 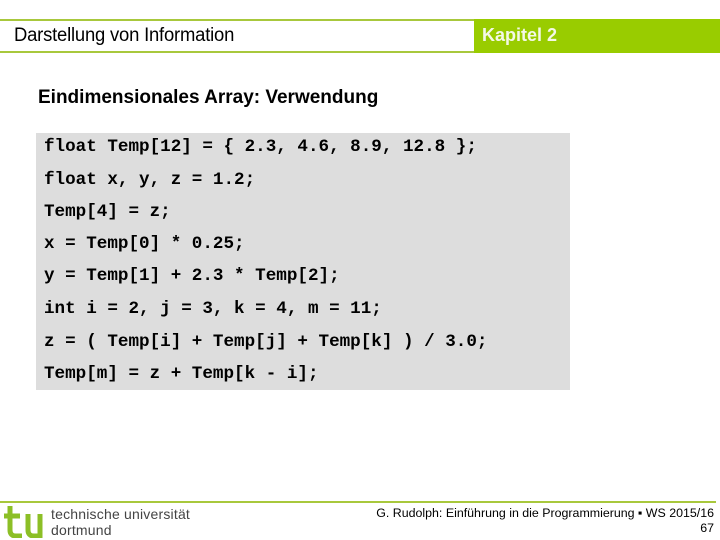 I want to click on tu-logo-icon, so click(x=23, y=522).